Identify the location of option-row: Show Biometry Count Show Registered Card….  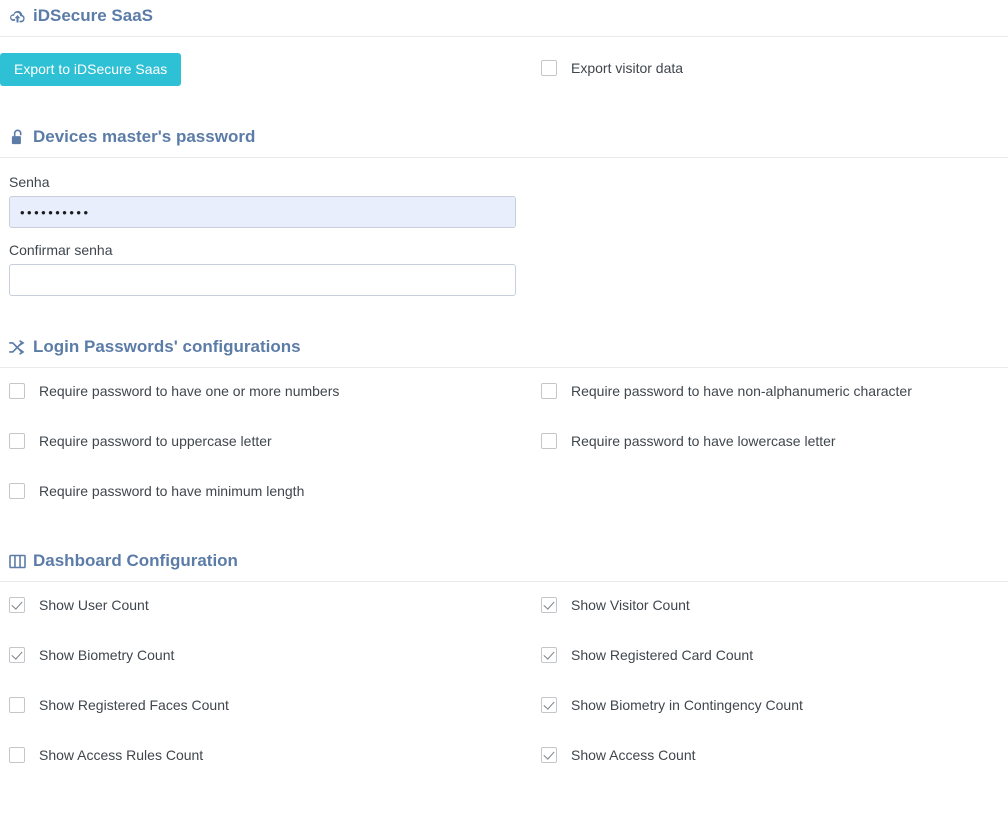
(504, 655).